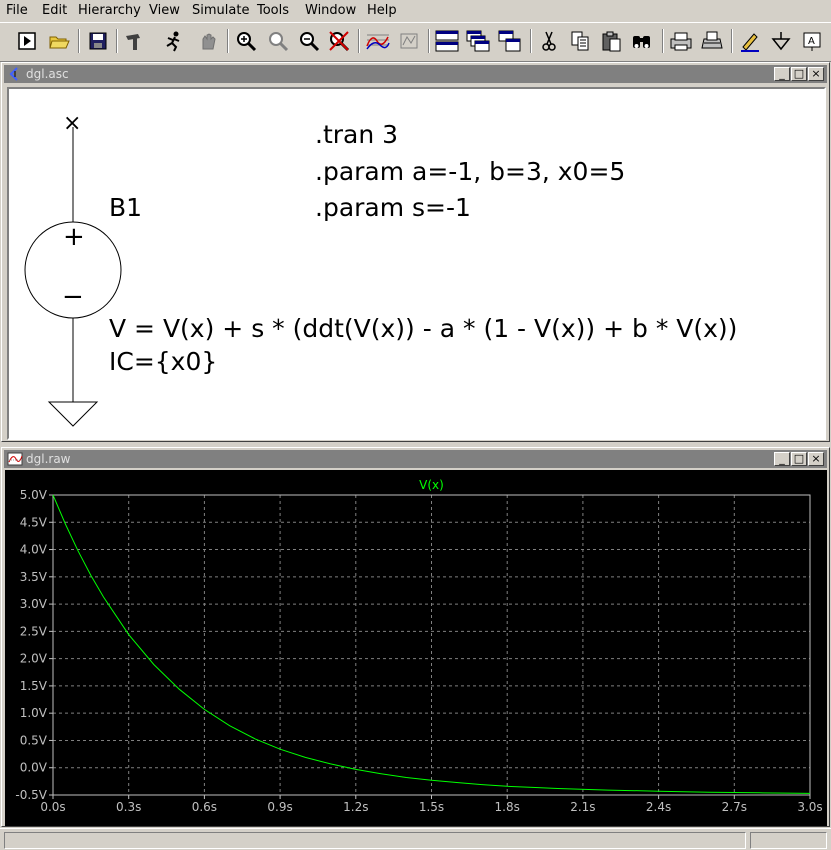 This screenshot has width=831, height=850. Describe the element at coordinates (549, 41) in the screenshot. I see `cut-icon` at that location.